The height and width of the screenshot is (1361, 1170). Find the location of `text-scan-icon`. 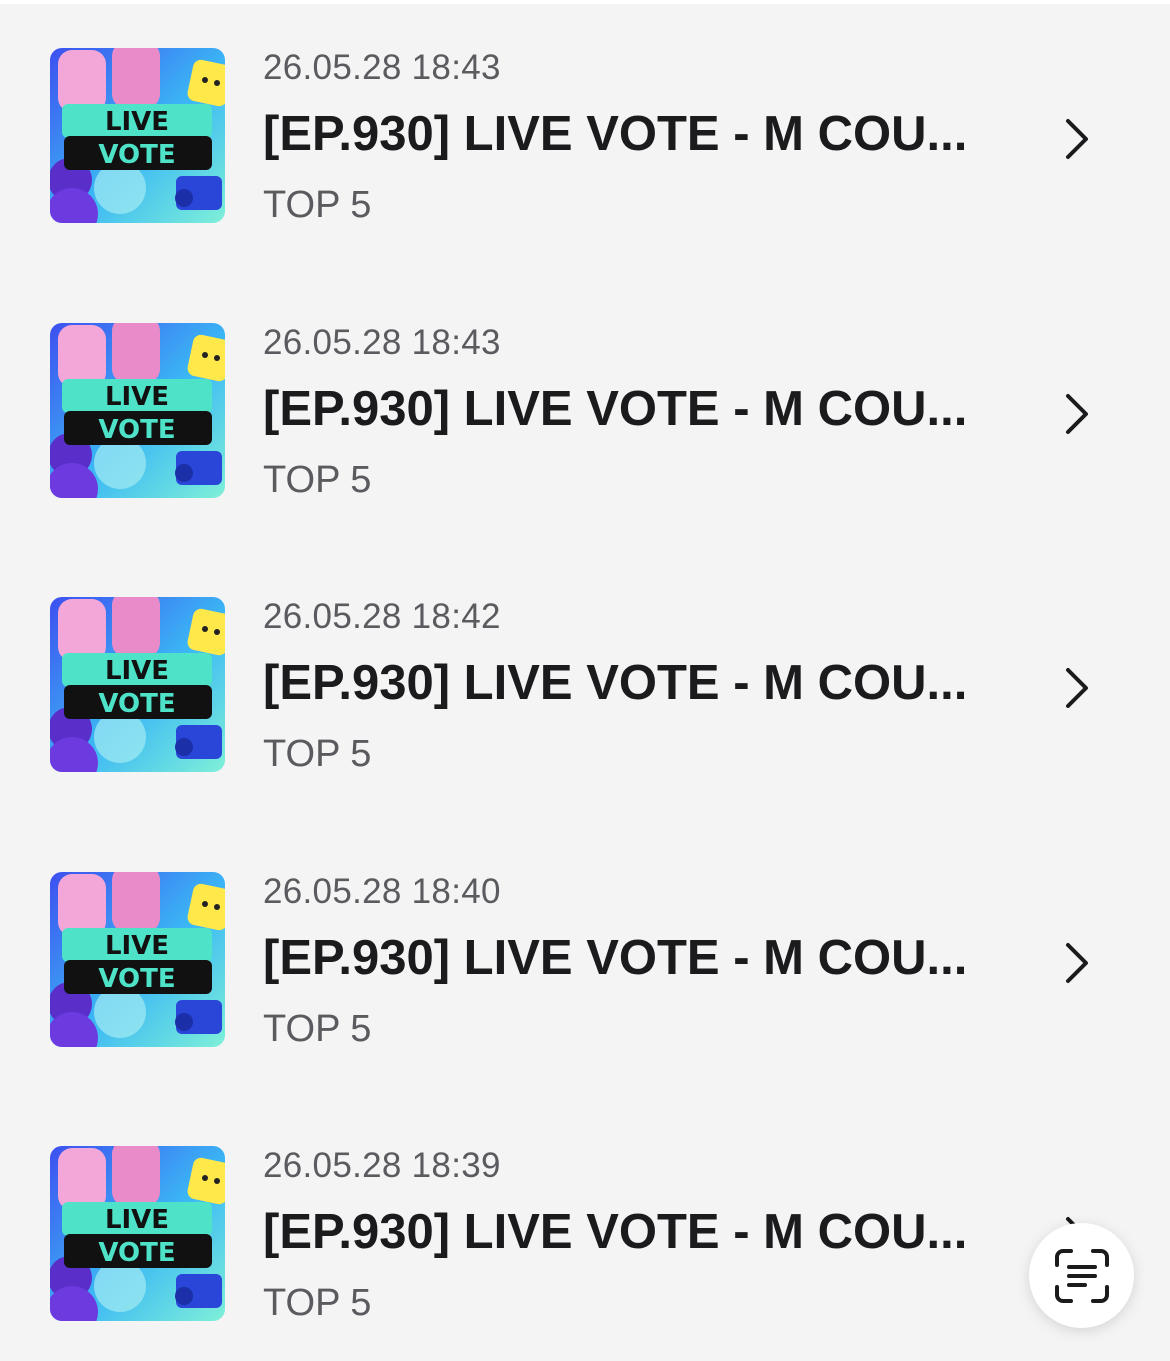

text-scan-icon is located at coordinates (1081, 1275).